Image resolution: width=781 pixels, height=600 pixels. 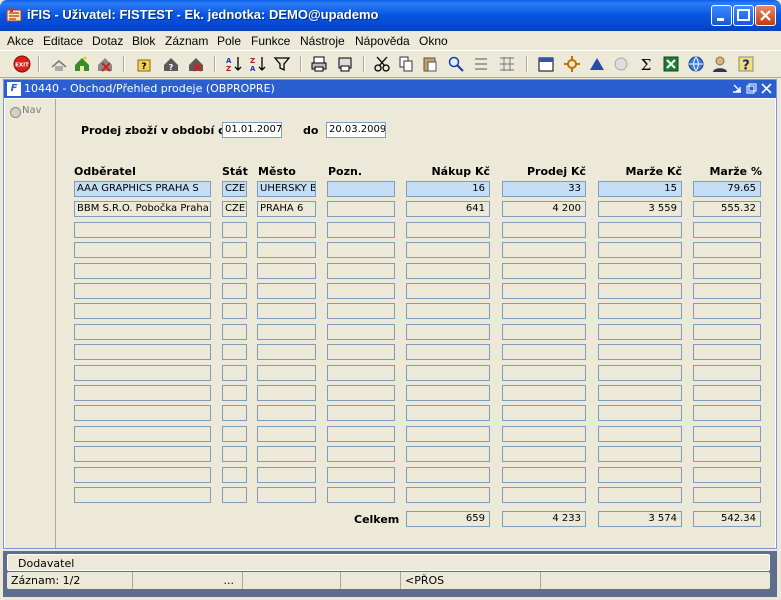 I want to click on tools-icon, so click(x=572, y=64).